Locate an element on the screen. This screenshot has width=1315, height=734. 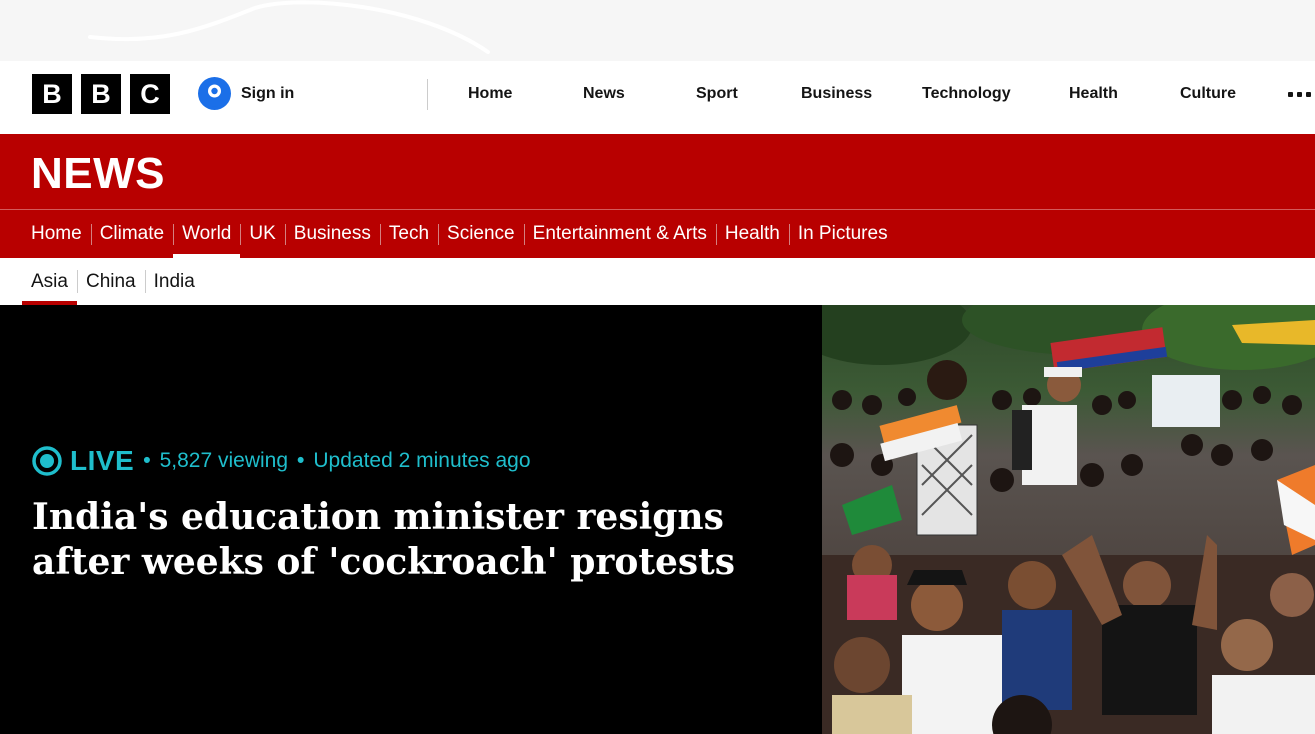
section-nav-climate: Climate is located at coordinates (131, 234).